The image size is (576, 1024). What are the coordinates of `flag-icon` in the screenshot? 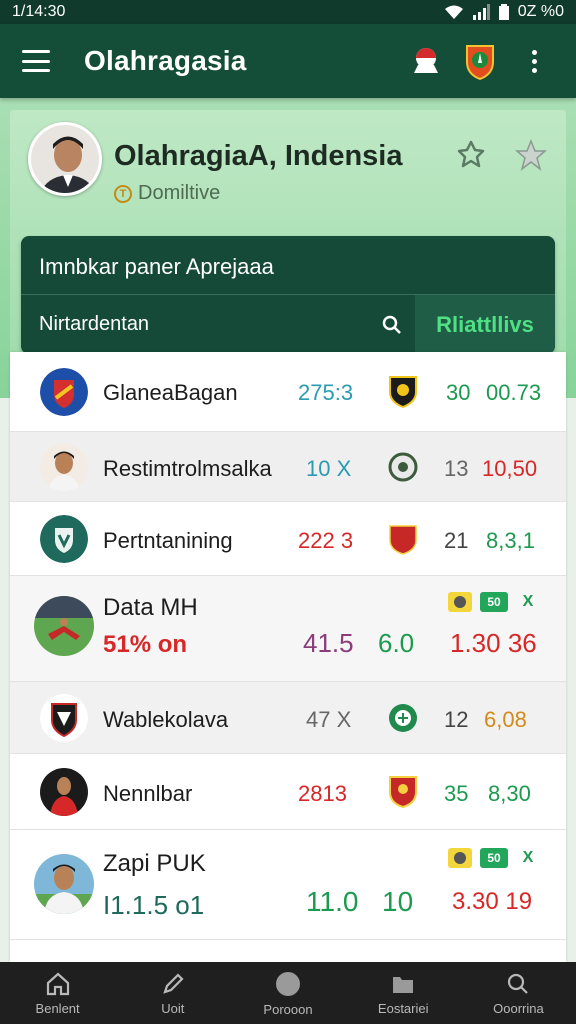 It's located at (426, 60).